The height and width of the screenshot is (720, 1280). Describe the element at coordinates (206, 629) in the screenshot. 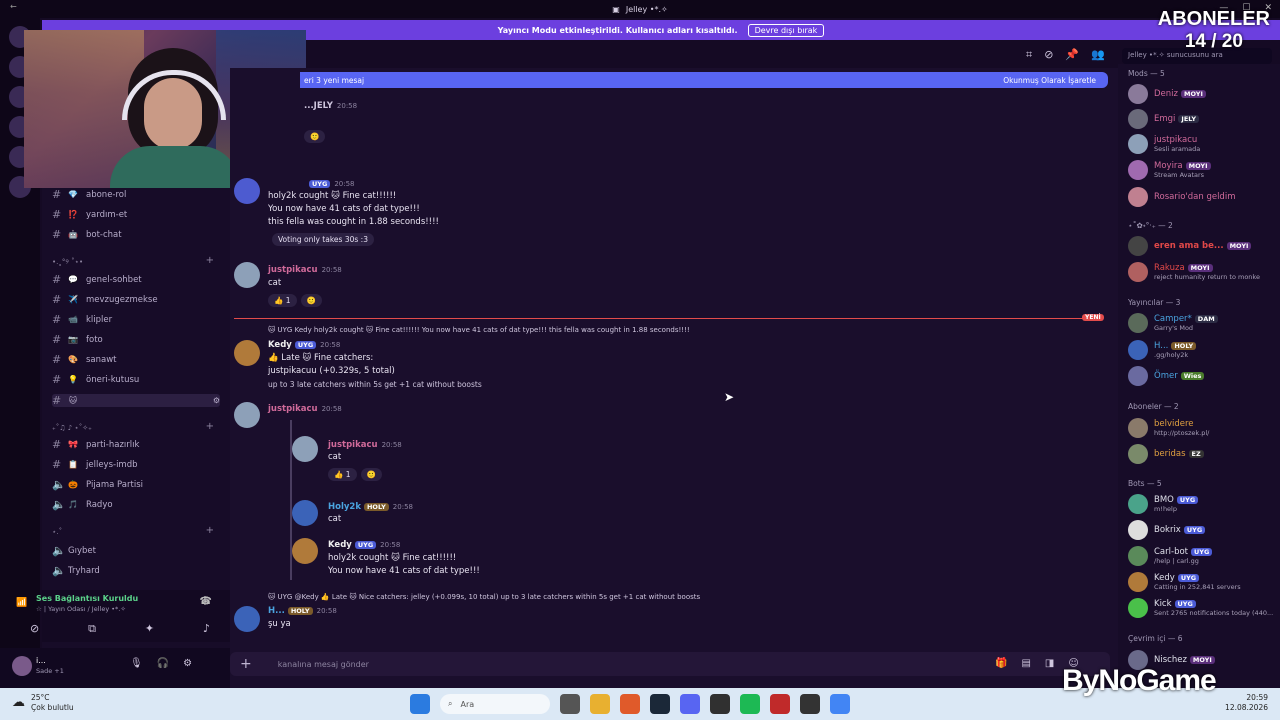

I see `soundboard-icon: ♪` at that location.